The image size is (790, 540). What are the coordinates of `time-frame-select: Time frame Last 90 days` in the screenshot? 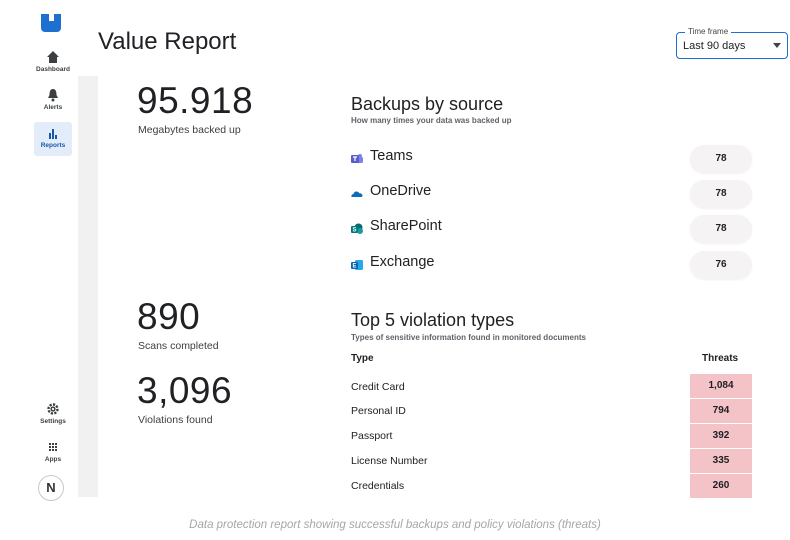 It's located at (732, 43).